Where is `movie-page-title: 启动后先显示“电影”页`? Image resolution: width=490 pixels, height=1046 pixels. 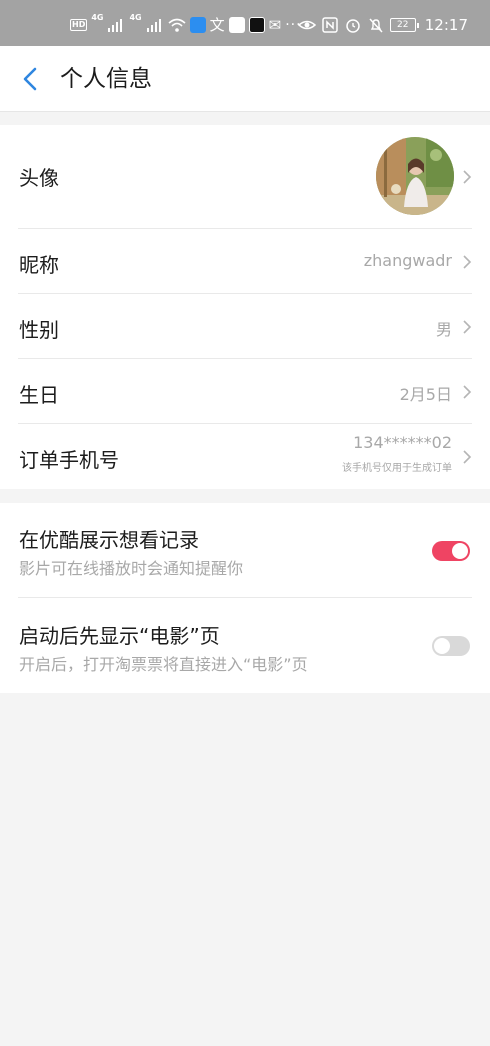
movie-page-title: 启动后先显示“电影”页 is located at coordinates (119, 636).